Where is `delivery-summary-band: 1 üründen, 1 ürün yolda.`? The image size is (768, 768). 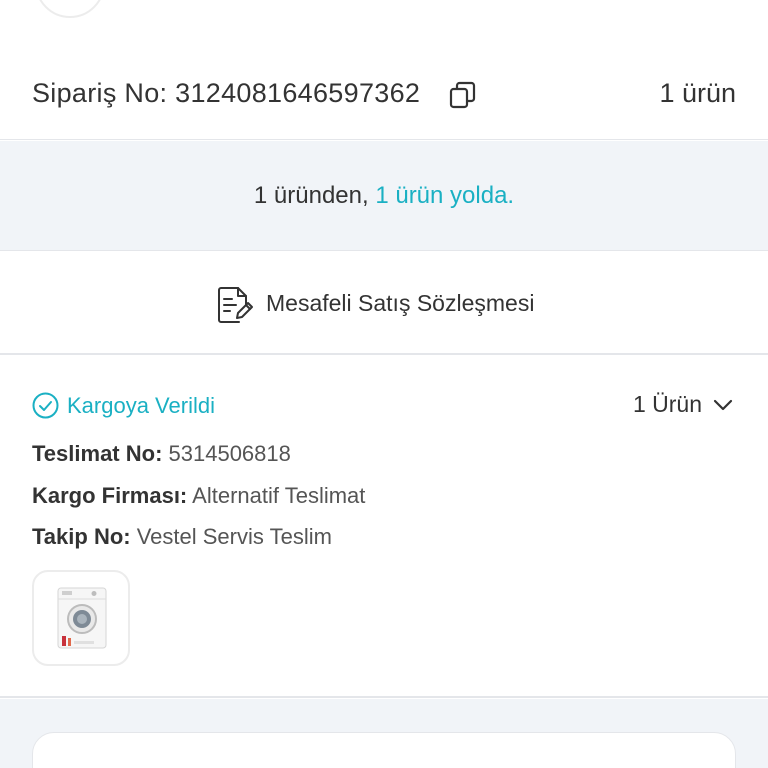
delivery-summary-band: 1 üründen, 1 ürün yolda. is located at coordinates (384, 196).